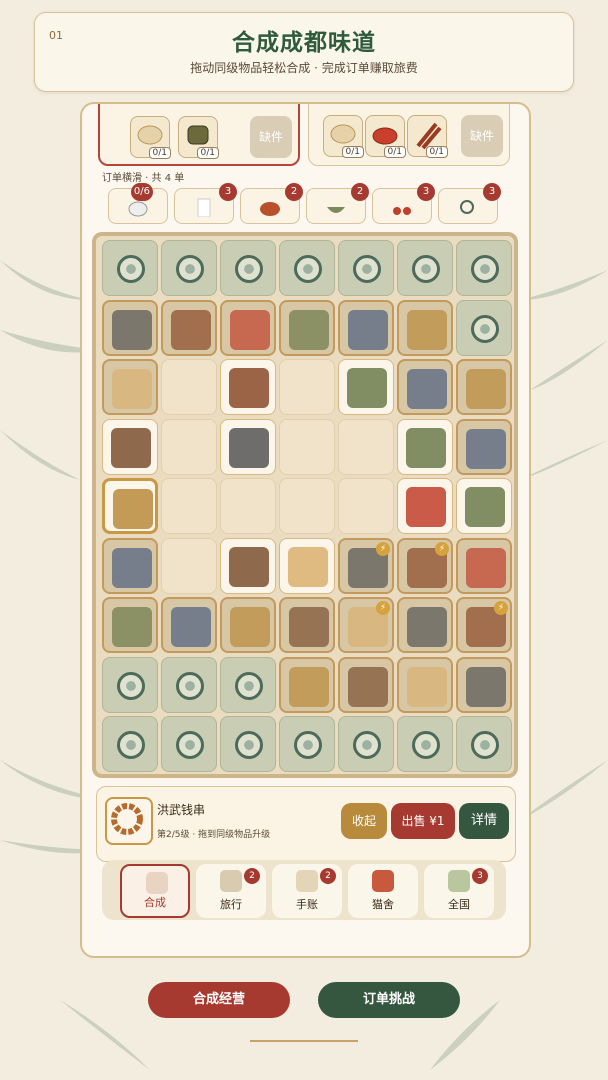  I want to click on nav-badge: 2, so click(252, 876).